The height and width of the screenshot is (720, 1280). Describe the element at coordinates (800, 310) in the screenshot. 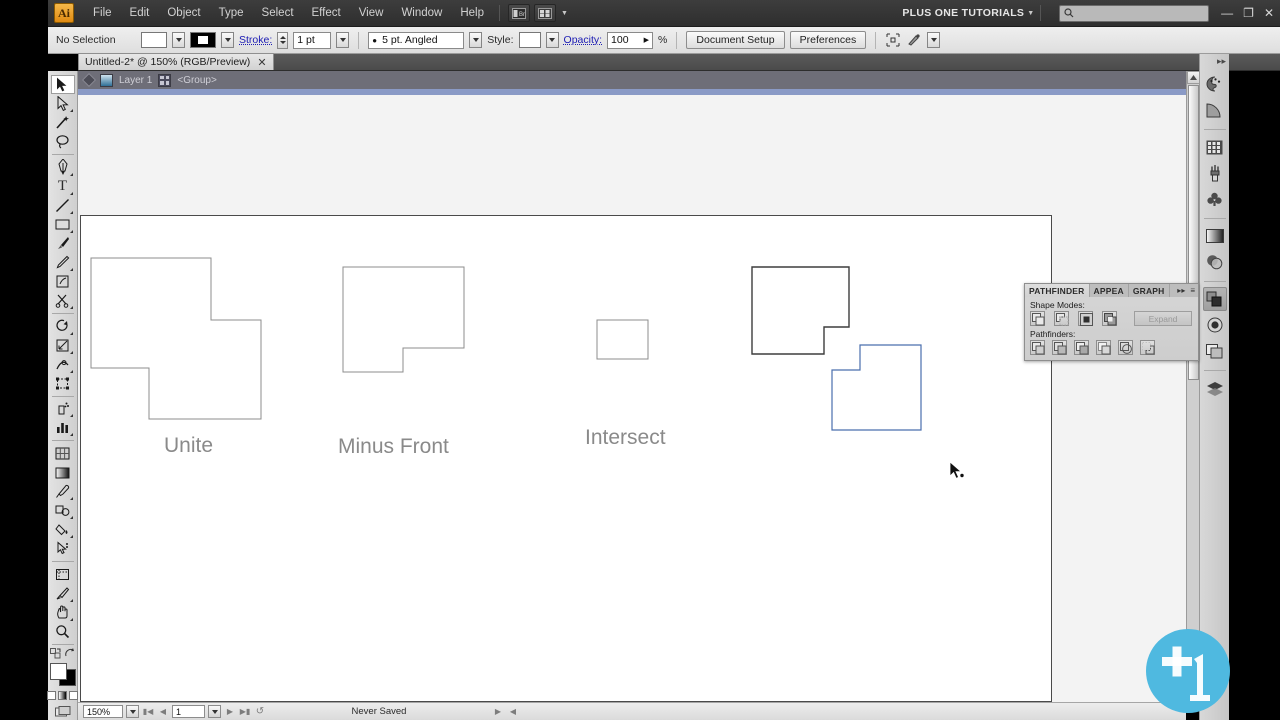

I see `minus-back-result-shape` at that location.